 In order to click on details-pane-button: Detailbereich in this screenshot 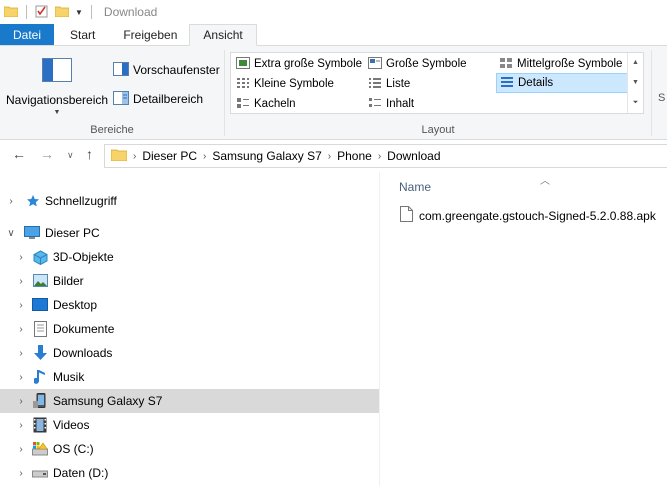, I will do `click(158, 99)`.